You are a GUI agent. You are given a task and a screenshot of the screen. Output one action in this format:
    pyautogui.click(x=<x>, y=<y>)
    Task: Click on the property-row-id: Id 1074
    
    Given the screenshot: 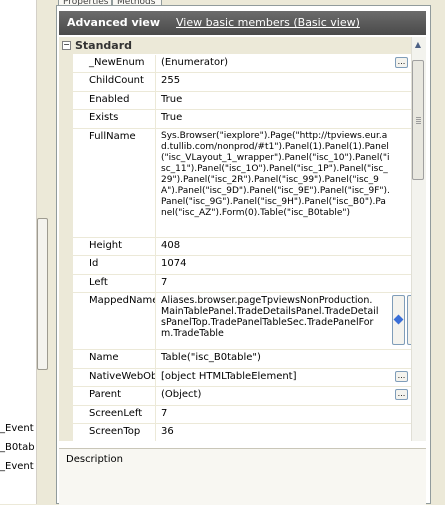 What is the action you would take?
    pyautogui.click(x=242, y=265)
    